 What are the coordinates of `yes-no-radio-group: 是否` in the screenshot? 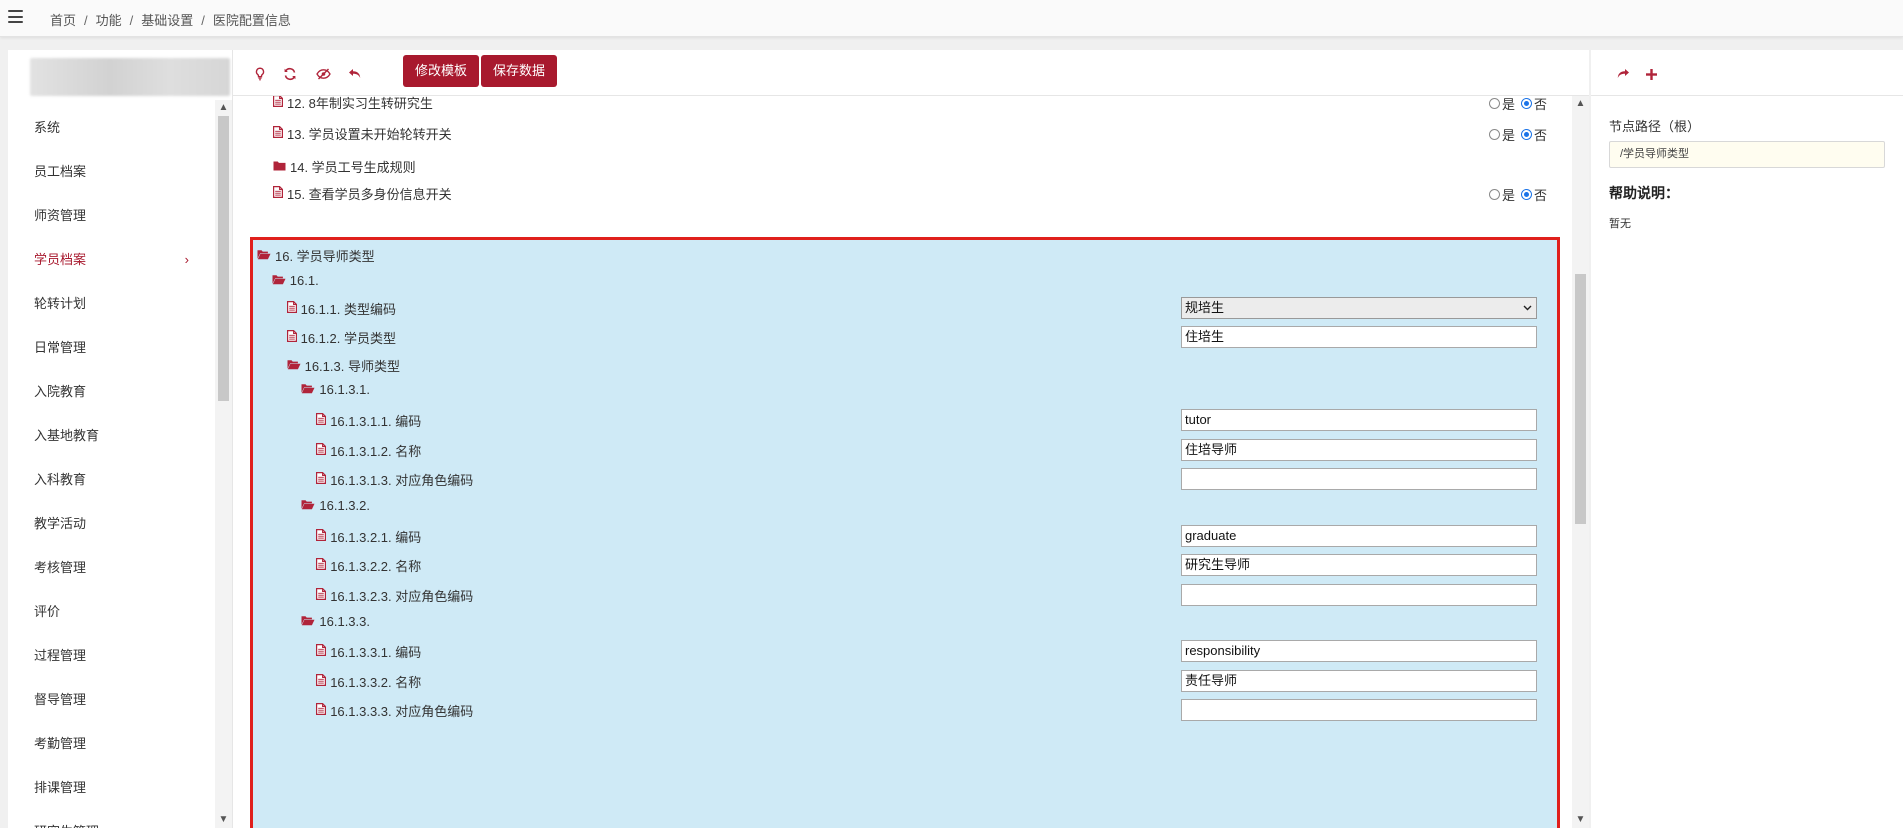 It's located at (1515, 194).